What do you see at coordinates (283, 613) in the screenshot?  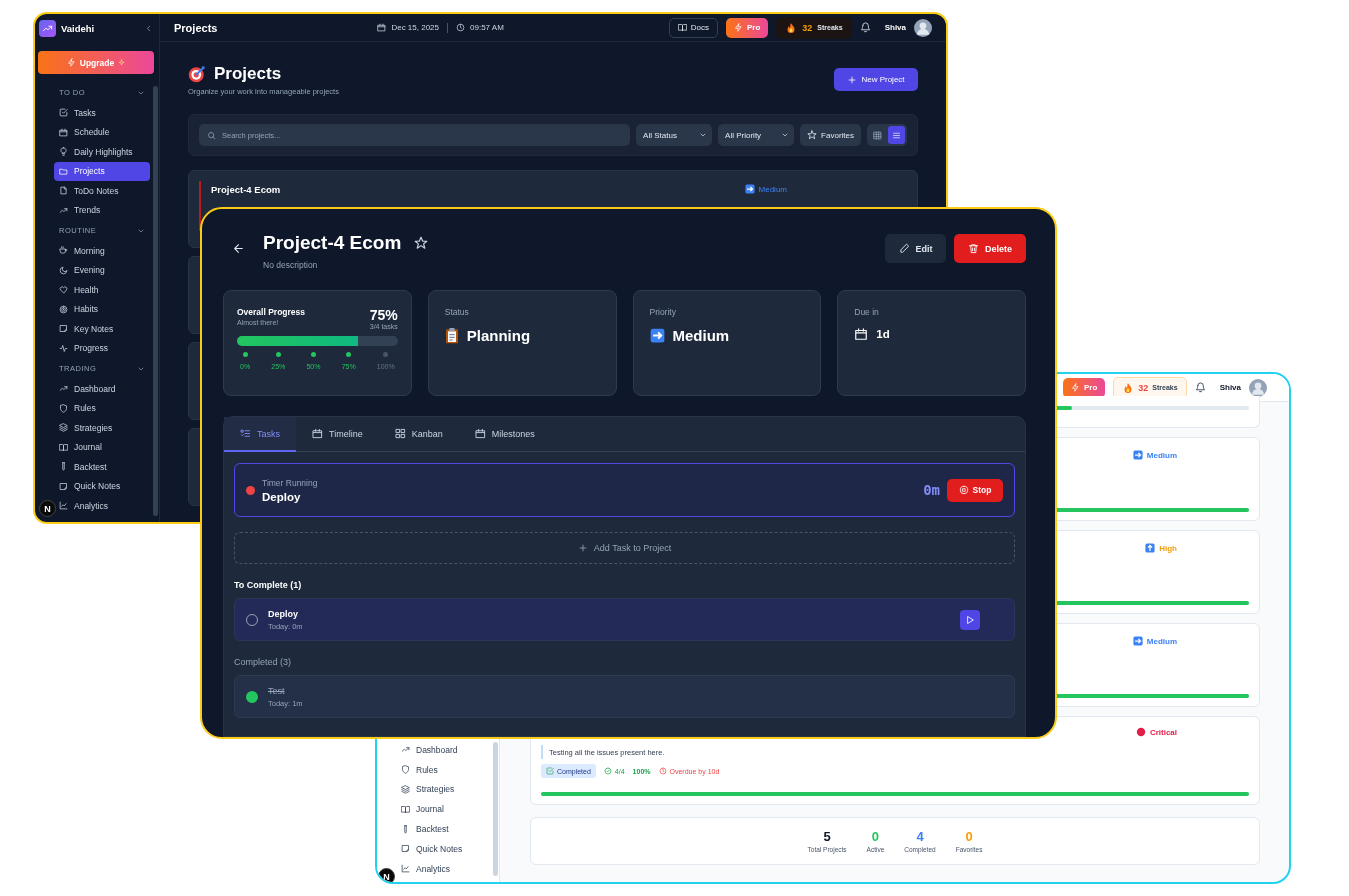 I see `task-name: Deploy` at bounding box center [283, 613].